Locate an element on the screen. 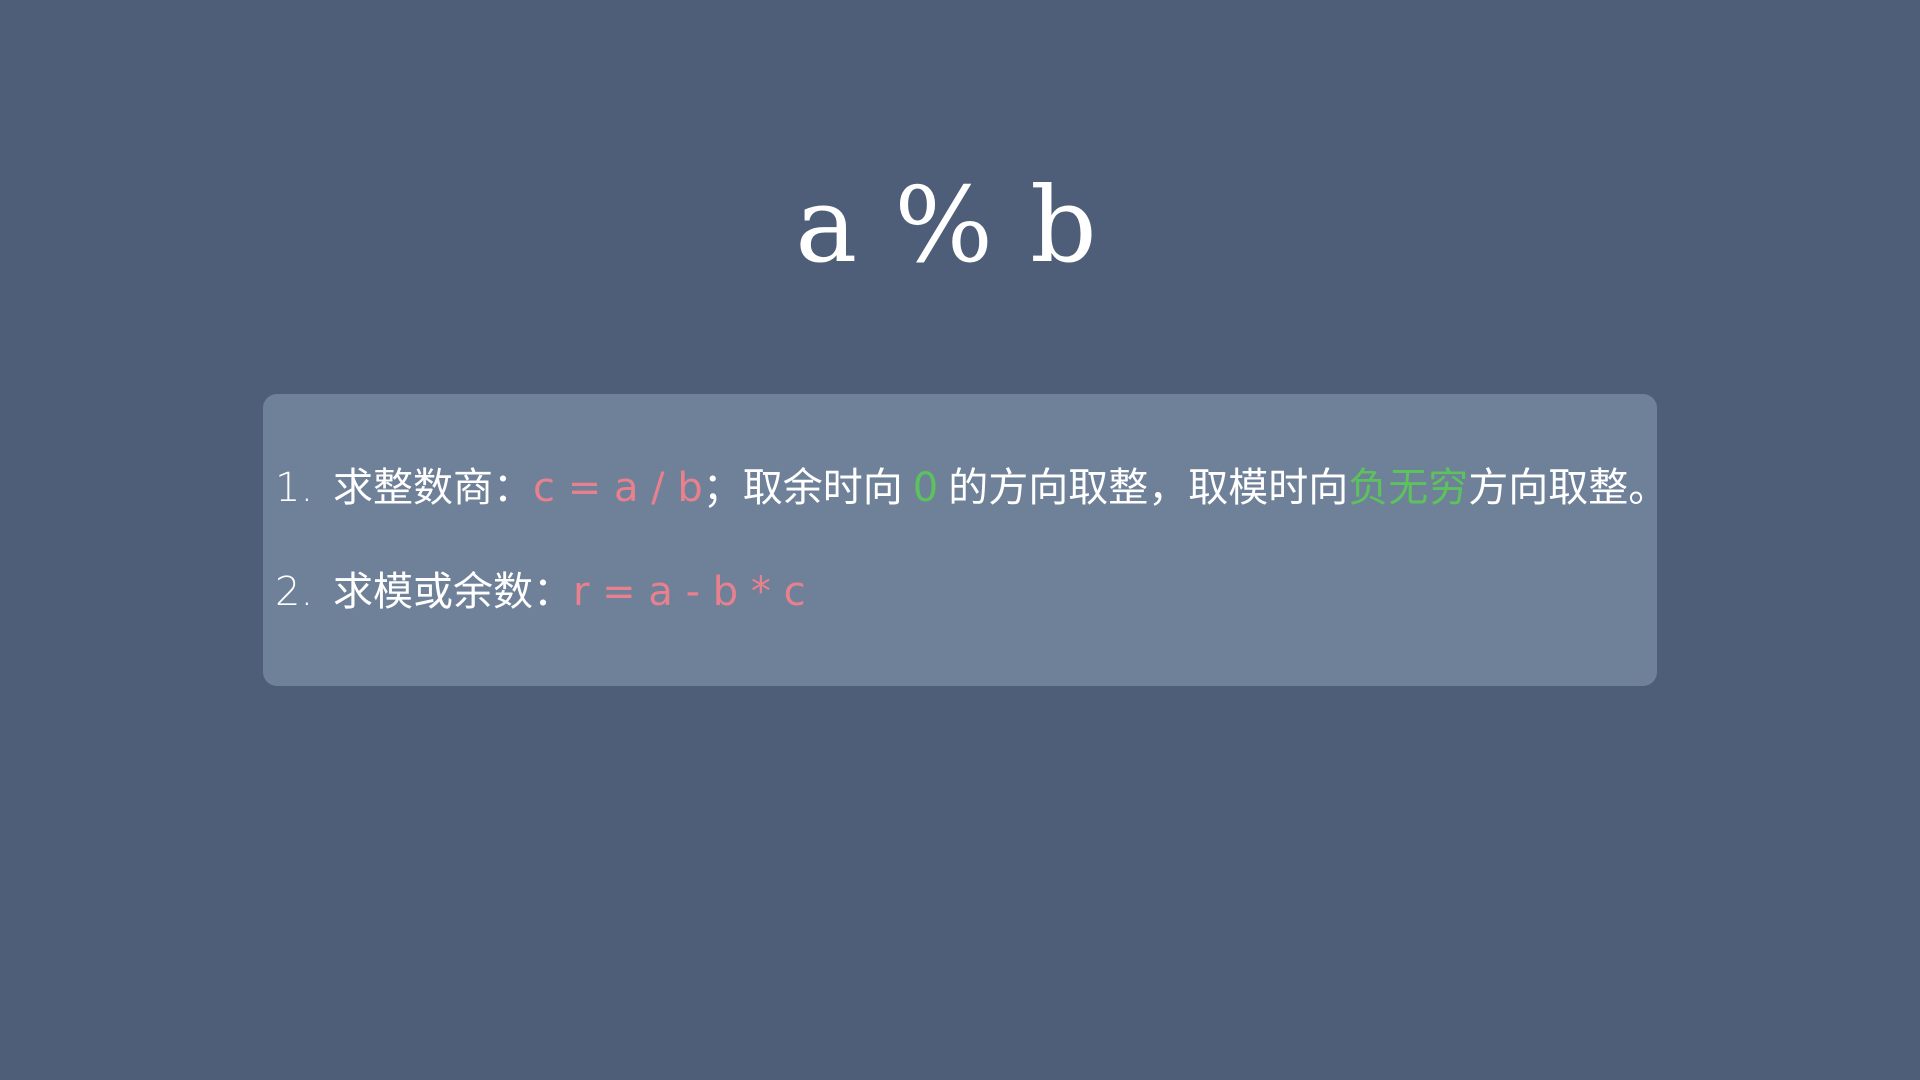 This screenshot has height=1080, width=1920. list-item-quotient: 1. 求整数商：c = a / b；取余时向 0 的方向取整，取模时向负无穷方向取整。 is located at coordinates (971, 488).